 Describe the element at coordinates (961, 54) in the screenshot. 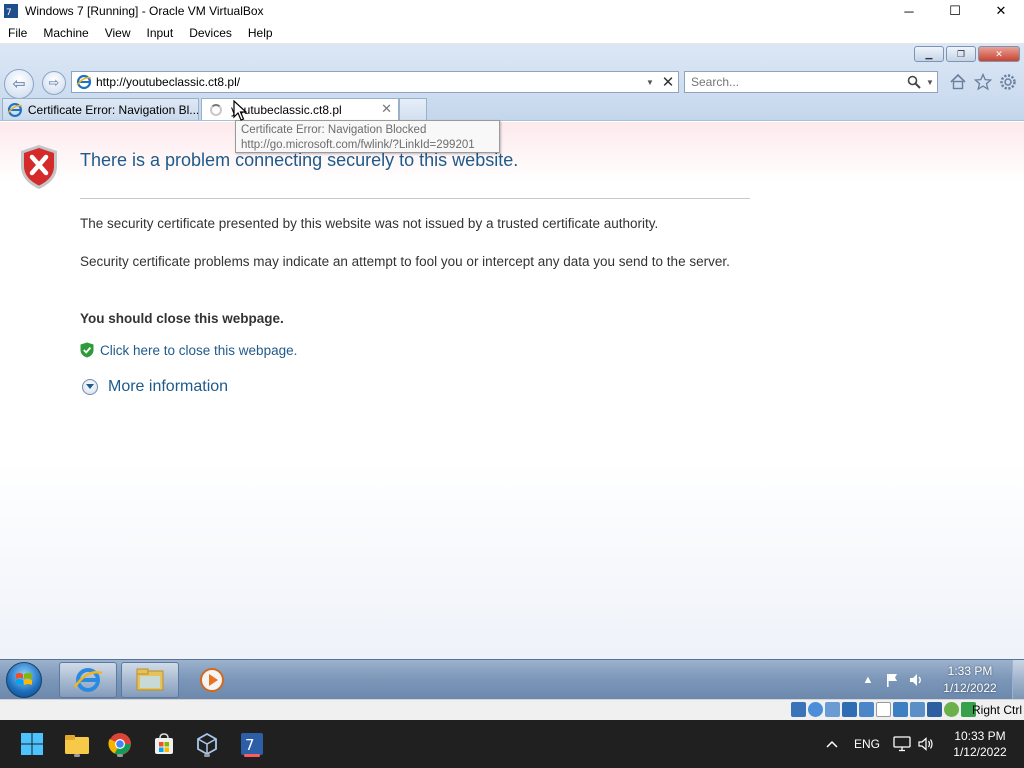

I see `ie-restore-button: ❐` at that location.